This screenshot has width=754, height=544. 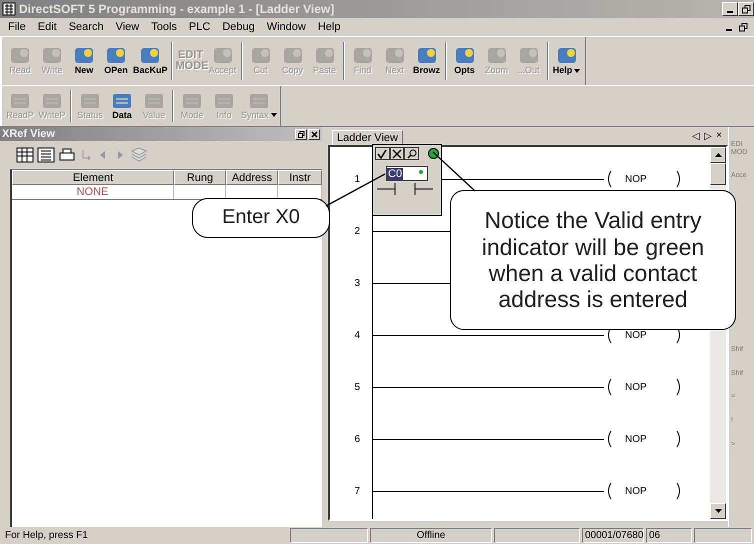 I want to click on menu-item: Search, so click(x=86, y=27).